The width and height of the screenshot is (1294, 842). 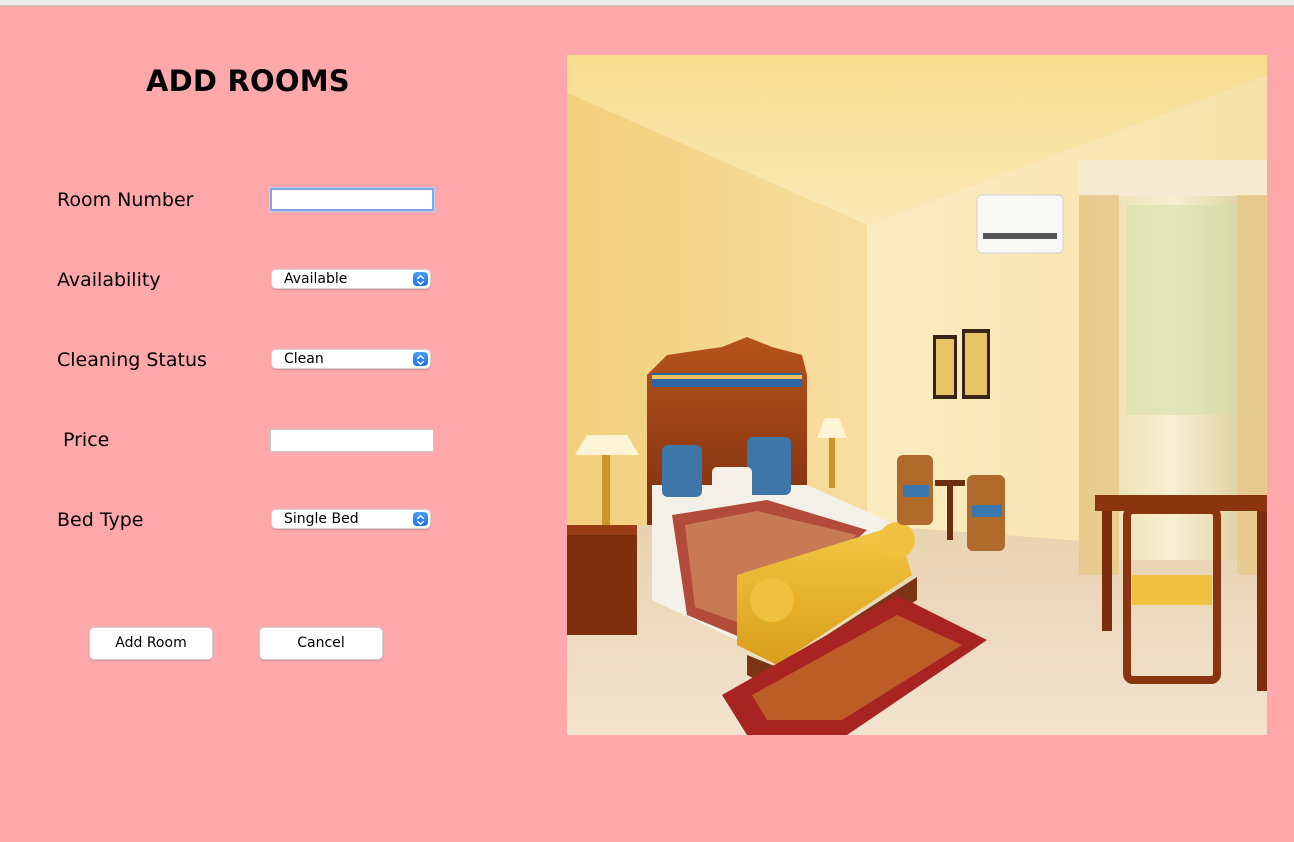 What do you see at coordinates (352, 199) in the screenshot?
I see `room-number-input` at bounding box center [352, 199].